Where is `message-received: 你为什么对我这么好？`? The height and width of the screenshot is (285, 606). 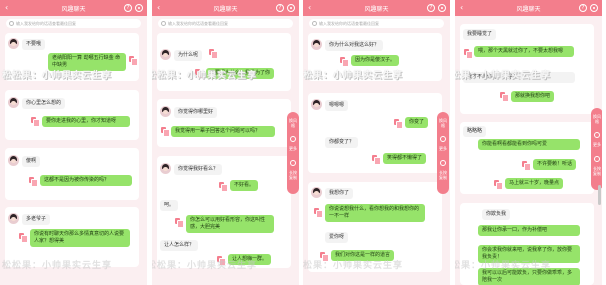
message-received: 你为什么对我这么好？ is located at coordinates (354, 45).